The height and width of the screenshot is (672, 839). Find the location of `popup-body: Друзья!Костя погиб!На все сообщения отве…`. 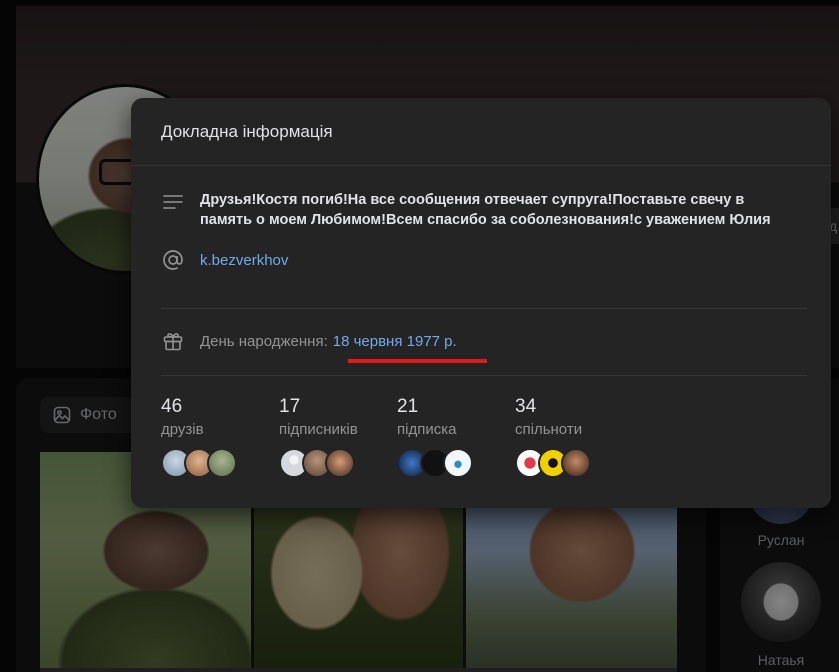

popup-body: Друзья!Костя погиб!На все сообщения отве… is located at coordinates (481, 219).